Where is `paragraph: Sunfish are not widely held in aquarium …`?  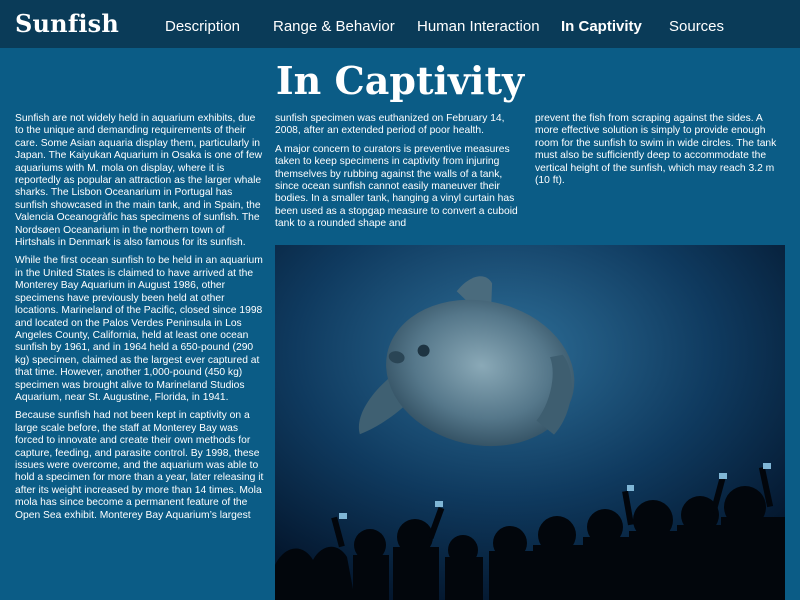
paragraph: Sunfish are not widely held in aquarium … is located at coordinates (139, 181).